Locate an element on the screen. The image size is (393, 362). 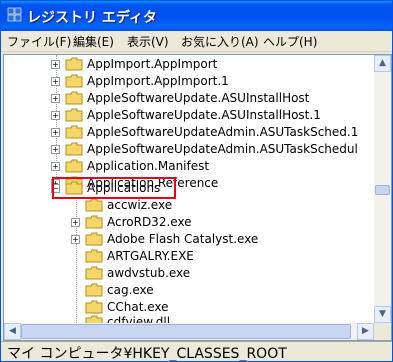
menu-help: ヘルプ(H) is located at coordinates (290, 41).